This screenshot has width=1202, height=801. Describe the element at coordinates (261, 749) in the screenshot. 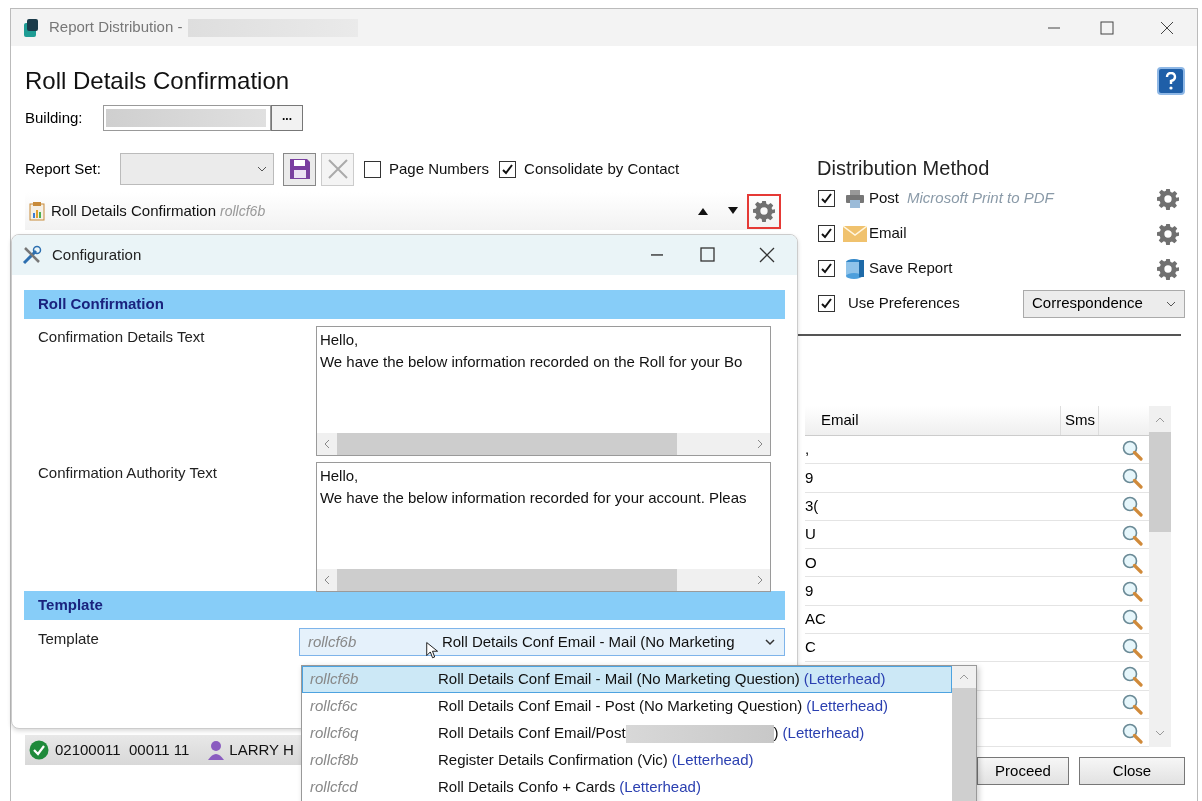

I see `contact-name: LARRY H` at that location.